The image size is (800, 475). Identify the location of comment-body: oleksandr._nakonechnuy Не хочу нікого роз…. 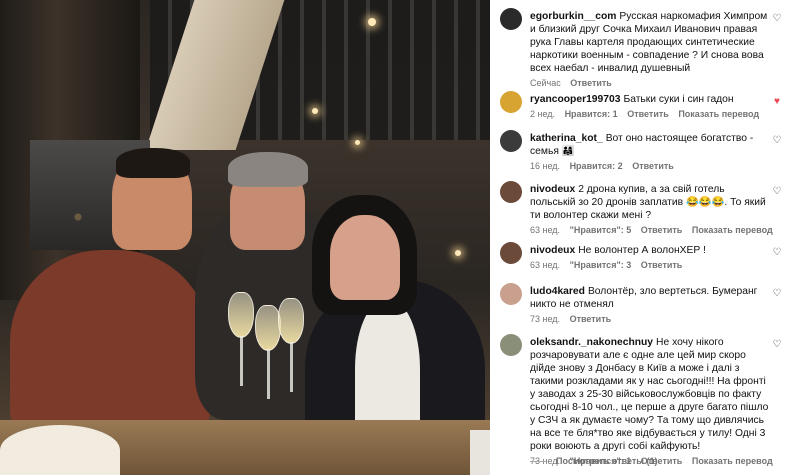
(651, 401).